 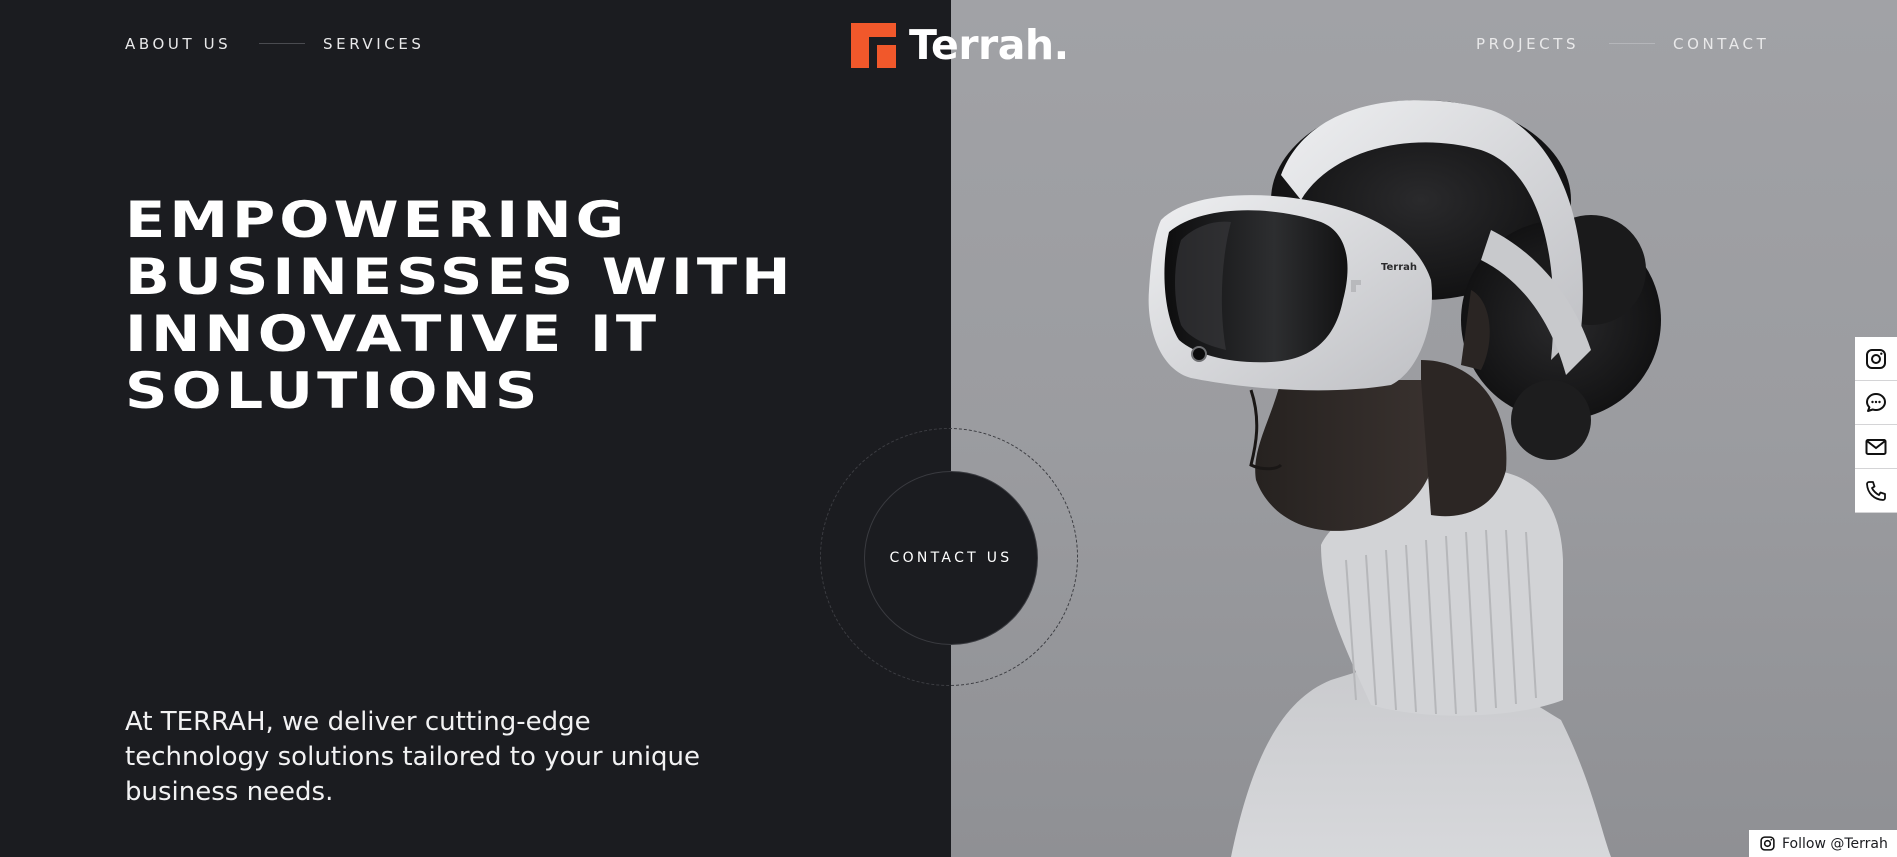 I want to click on contact-us-button: CONTACT US, so click(x=951, y=558).